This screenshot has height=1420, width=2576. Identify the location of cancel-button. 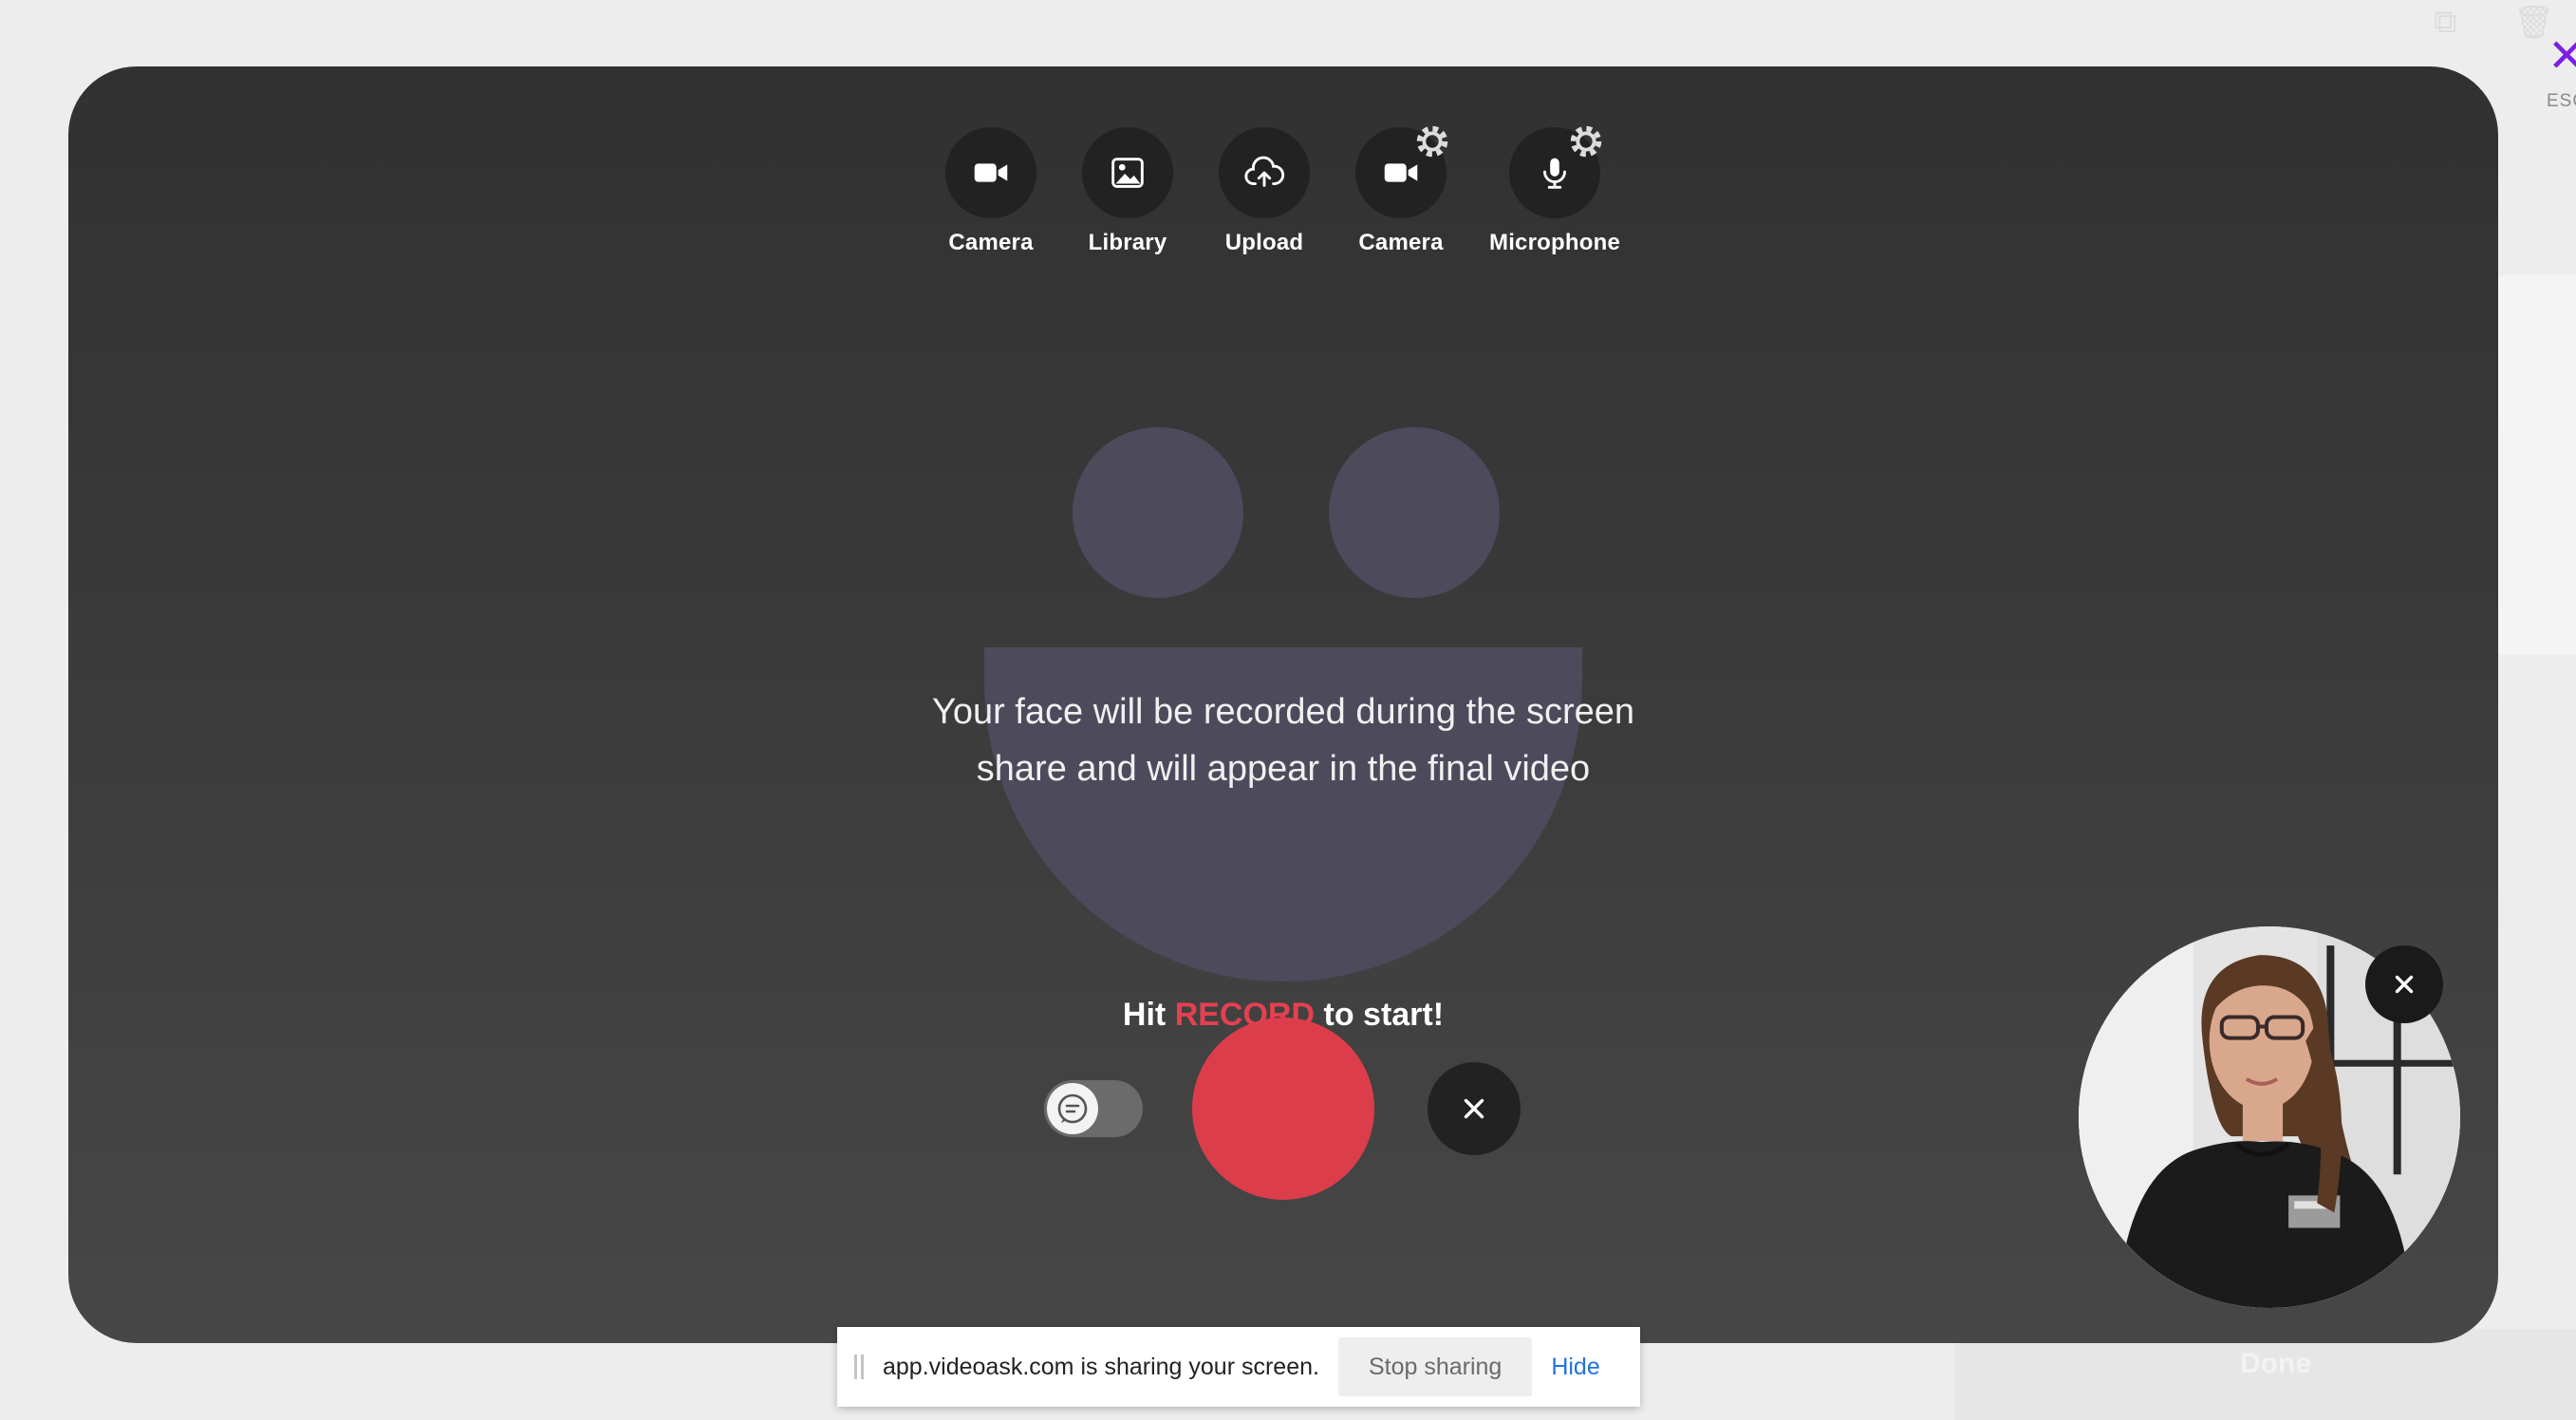
(1475, 1108).